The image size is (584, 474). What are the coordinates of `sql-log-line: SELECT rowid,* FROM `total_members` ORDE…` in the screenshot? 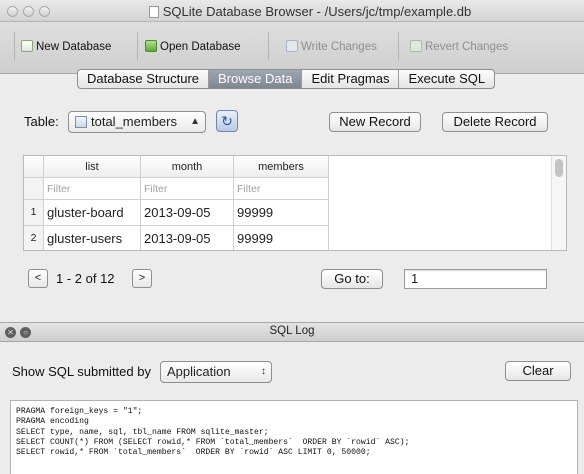 It's located at (193, 453).